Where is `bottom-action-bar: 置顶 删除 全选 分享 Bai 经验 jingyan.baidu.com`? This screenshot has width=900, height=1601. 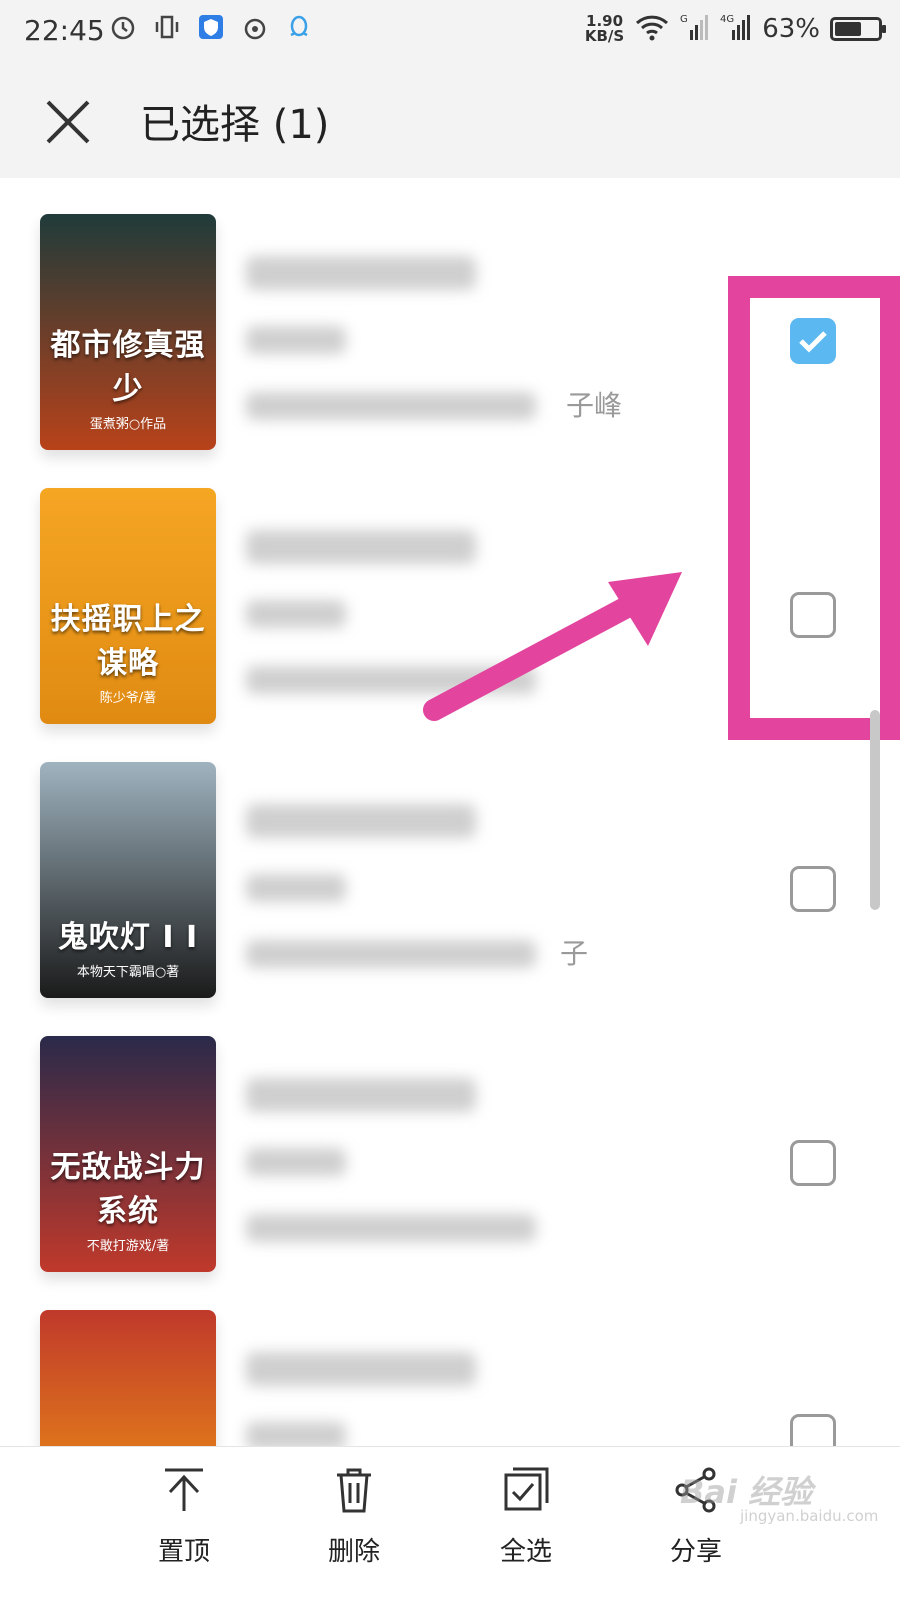
bottom-action-bar: 置顶 删除 全选 分享 Bai 经验 jingyan.baidu.com is located at coordinates (450, 1523).